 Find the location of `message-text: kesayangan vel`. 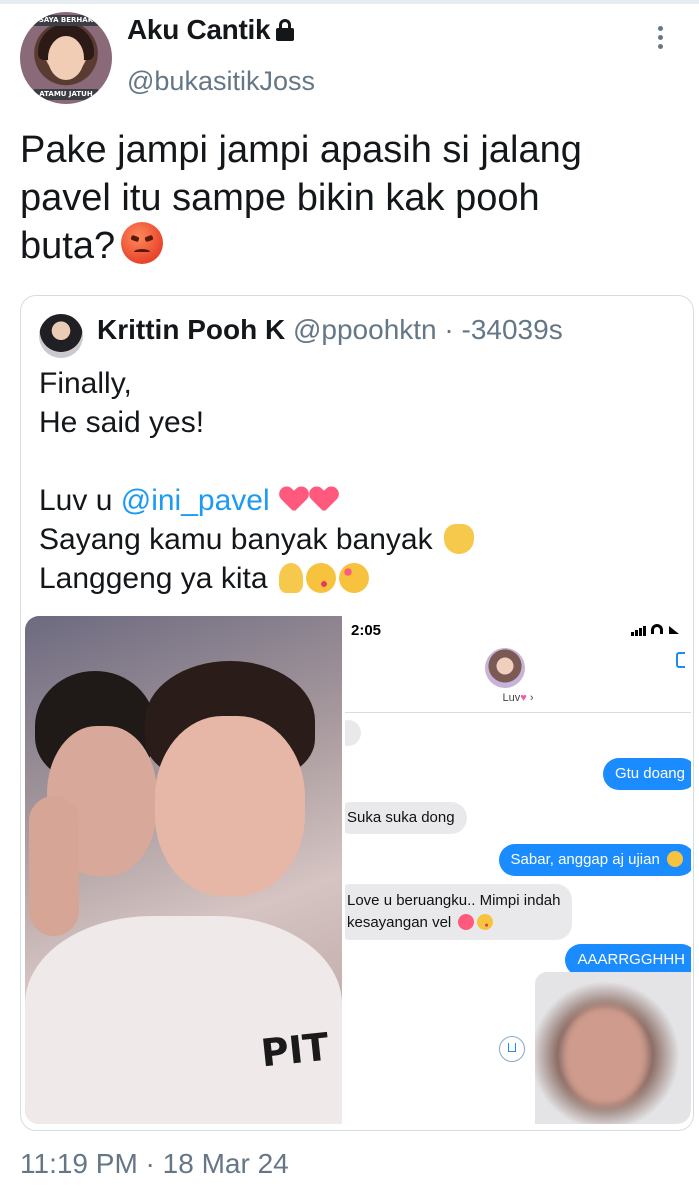

message-text: kesayangan vel is located at coordinates (399, 922).